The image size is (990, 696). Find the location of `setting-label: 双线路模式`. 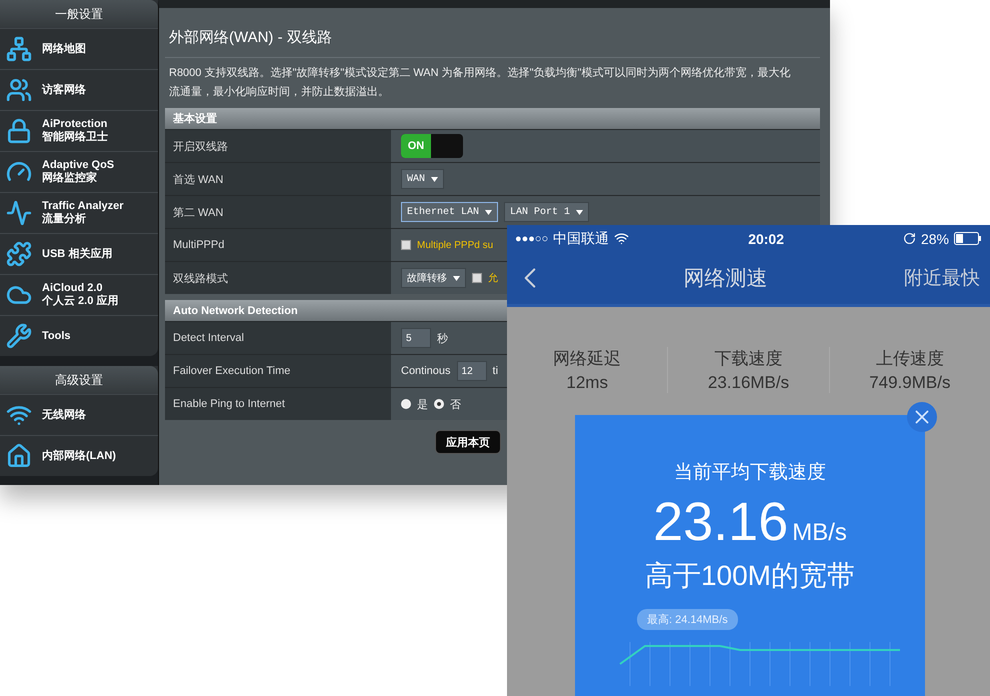

setting-label: 双线路模式 is located at coordinates (278, 278).